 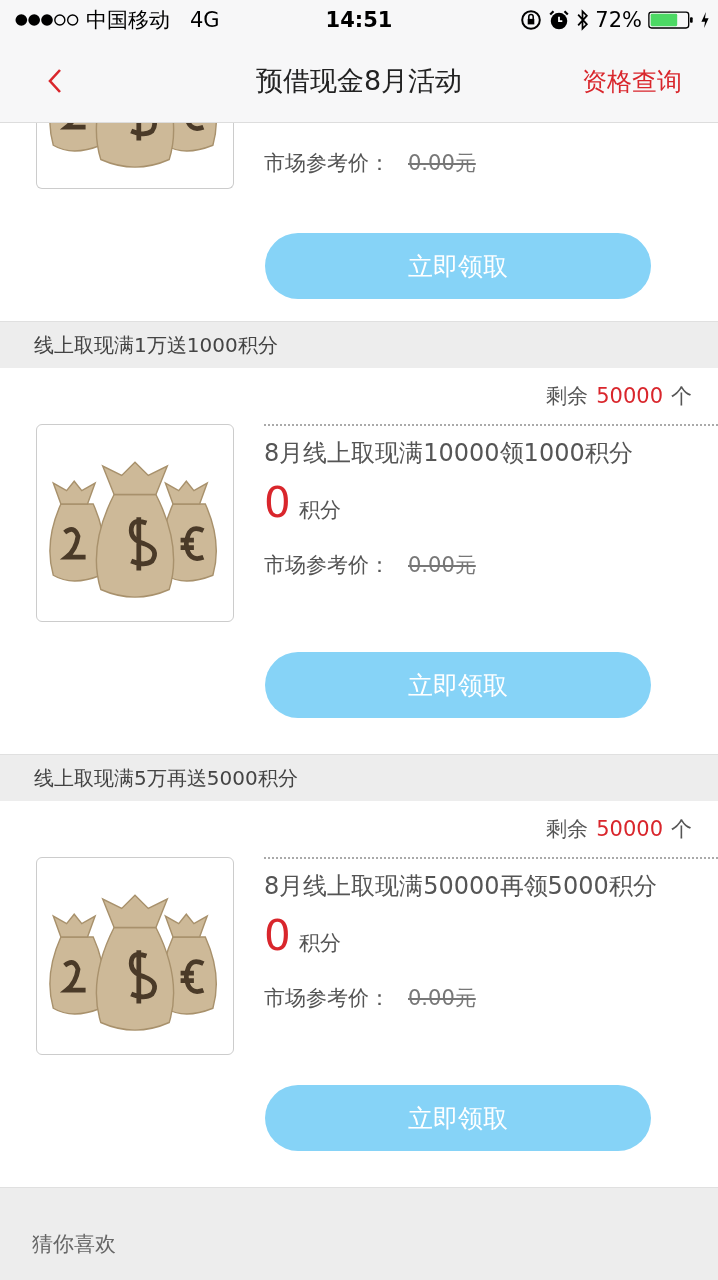 I want to click on battery-percentage: 72%, so click(x=618, y=20).